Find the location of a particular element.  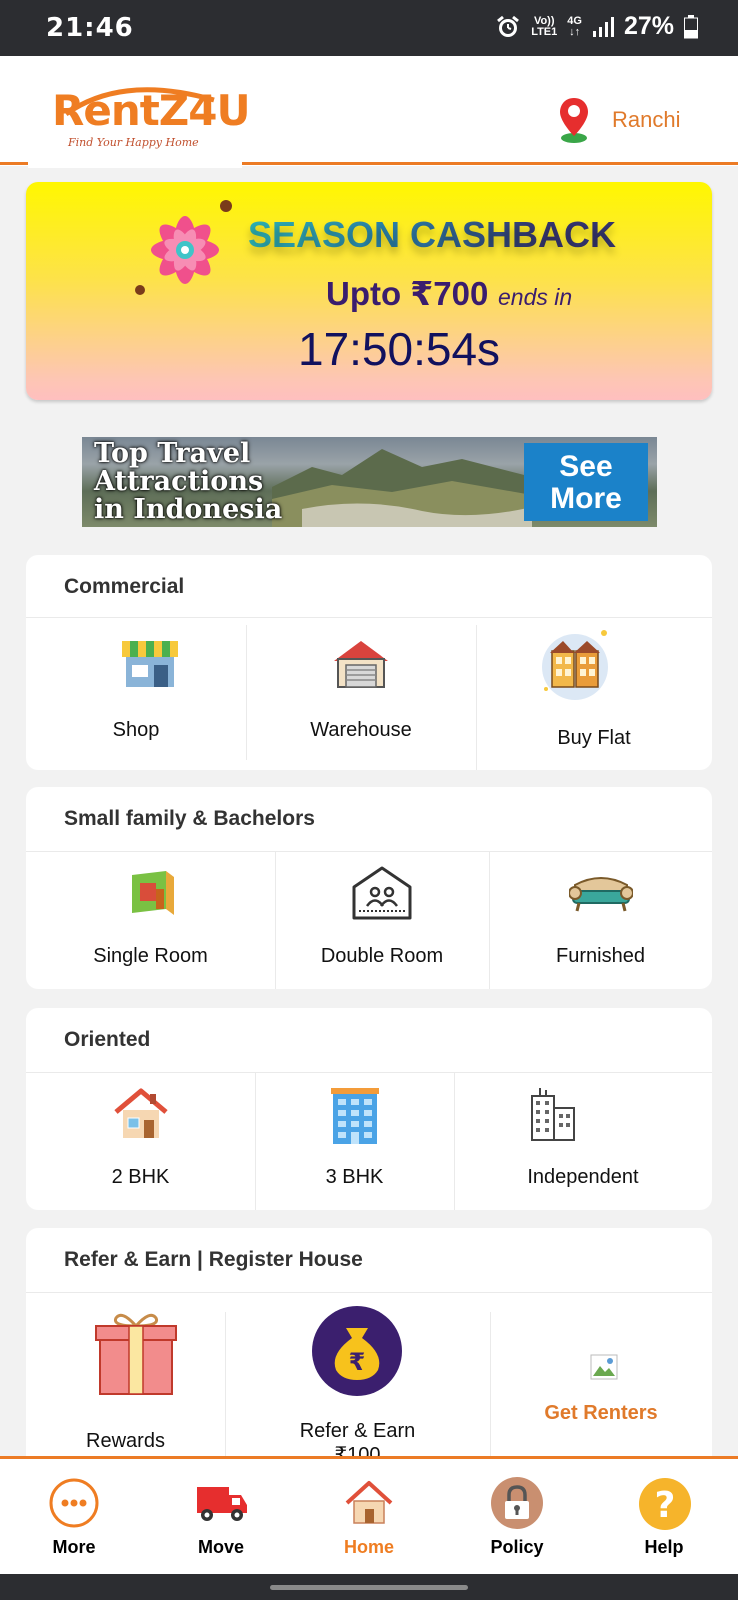

bottom-nav: More Move Home Policy ? Help is located at coordinates (369, 1515).